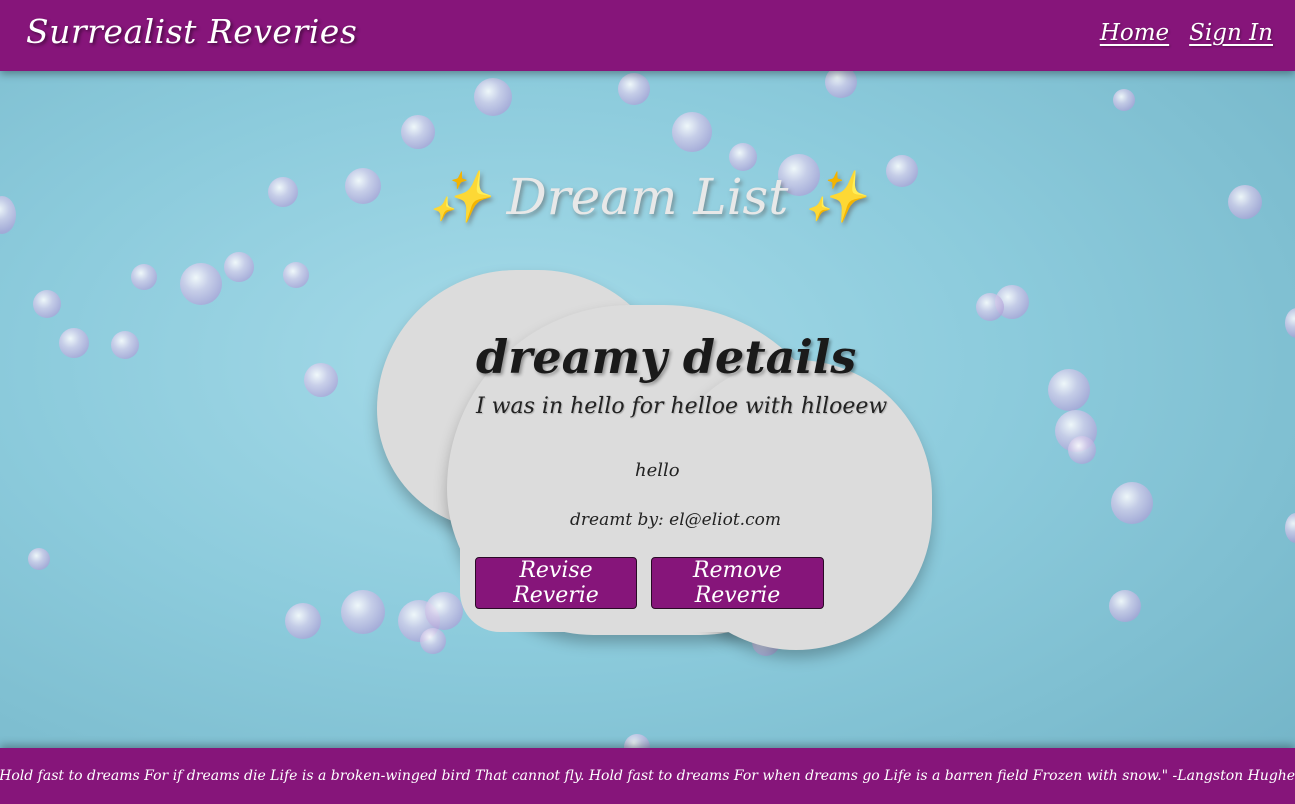  What do you see at coordinates (556, 583) in the screenshot?
I see `revise-reverie-button: Revise Reverie` at bounding box center [556, 583].